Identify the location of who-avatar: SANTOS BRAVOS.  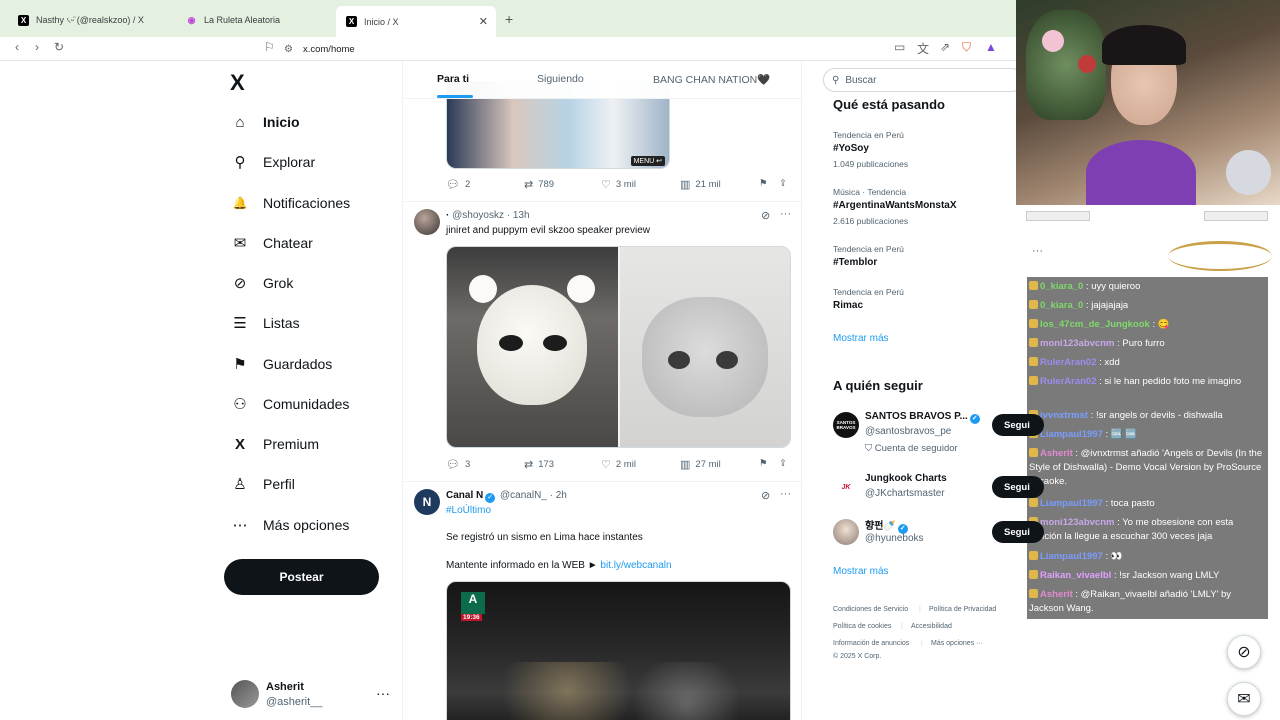
(846, 425).